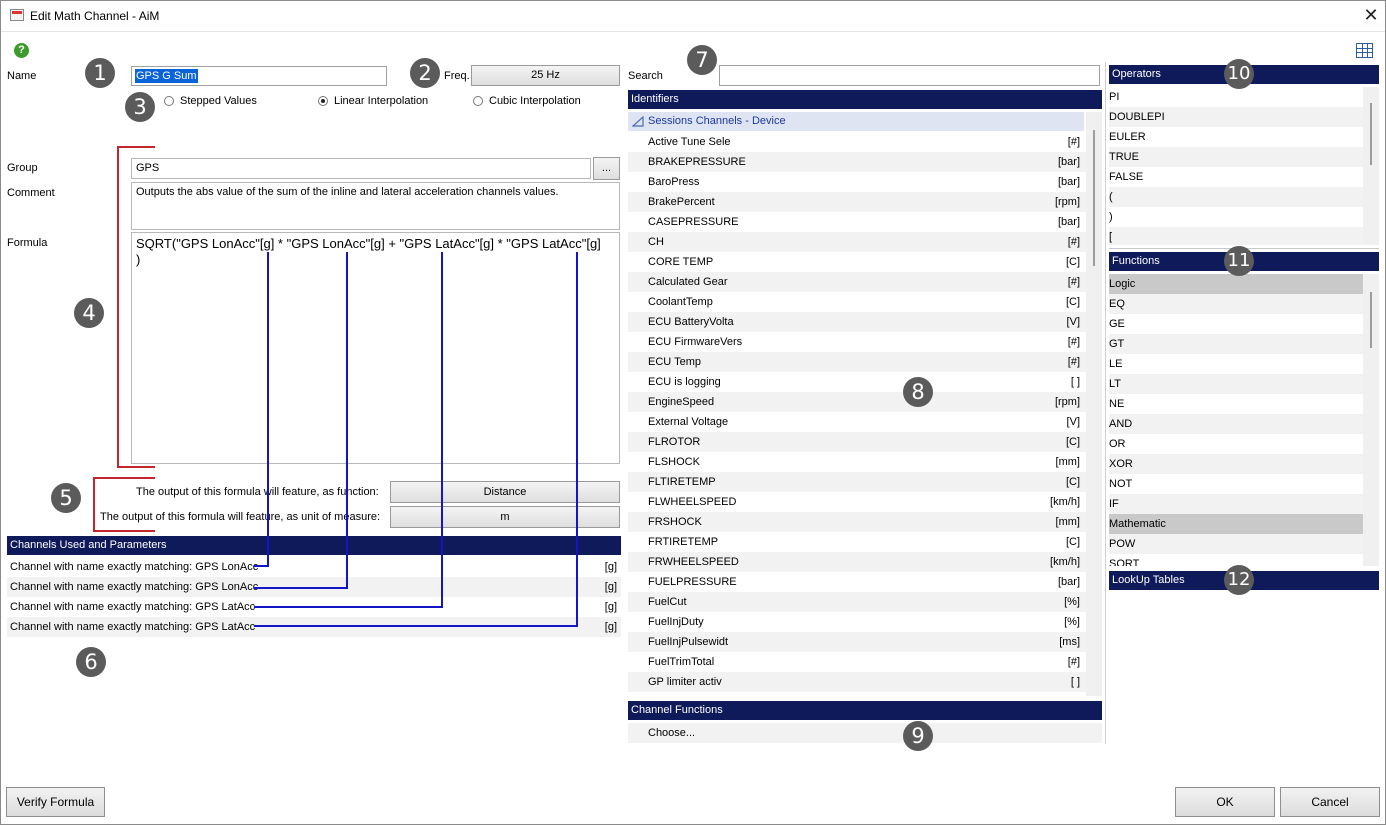 This screenshot has height=825, width=1386. What do you see at coordinates (645, 76) in the screenshot?
I see `search-label: Search` at bounding box center [645, 76].